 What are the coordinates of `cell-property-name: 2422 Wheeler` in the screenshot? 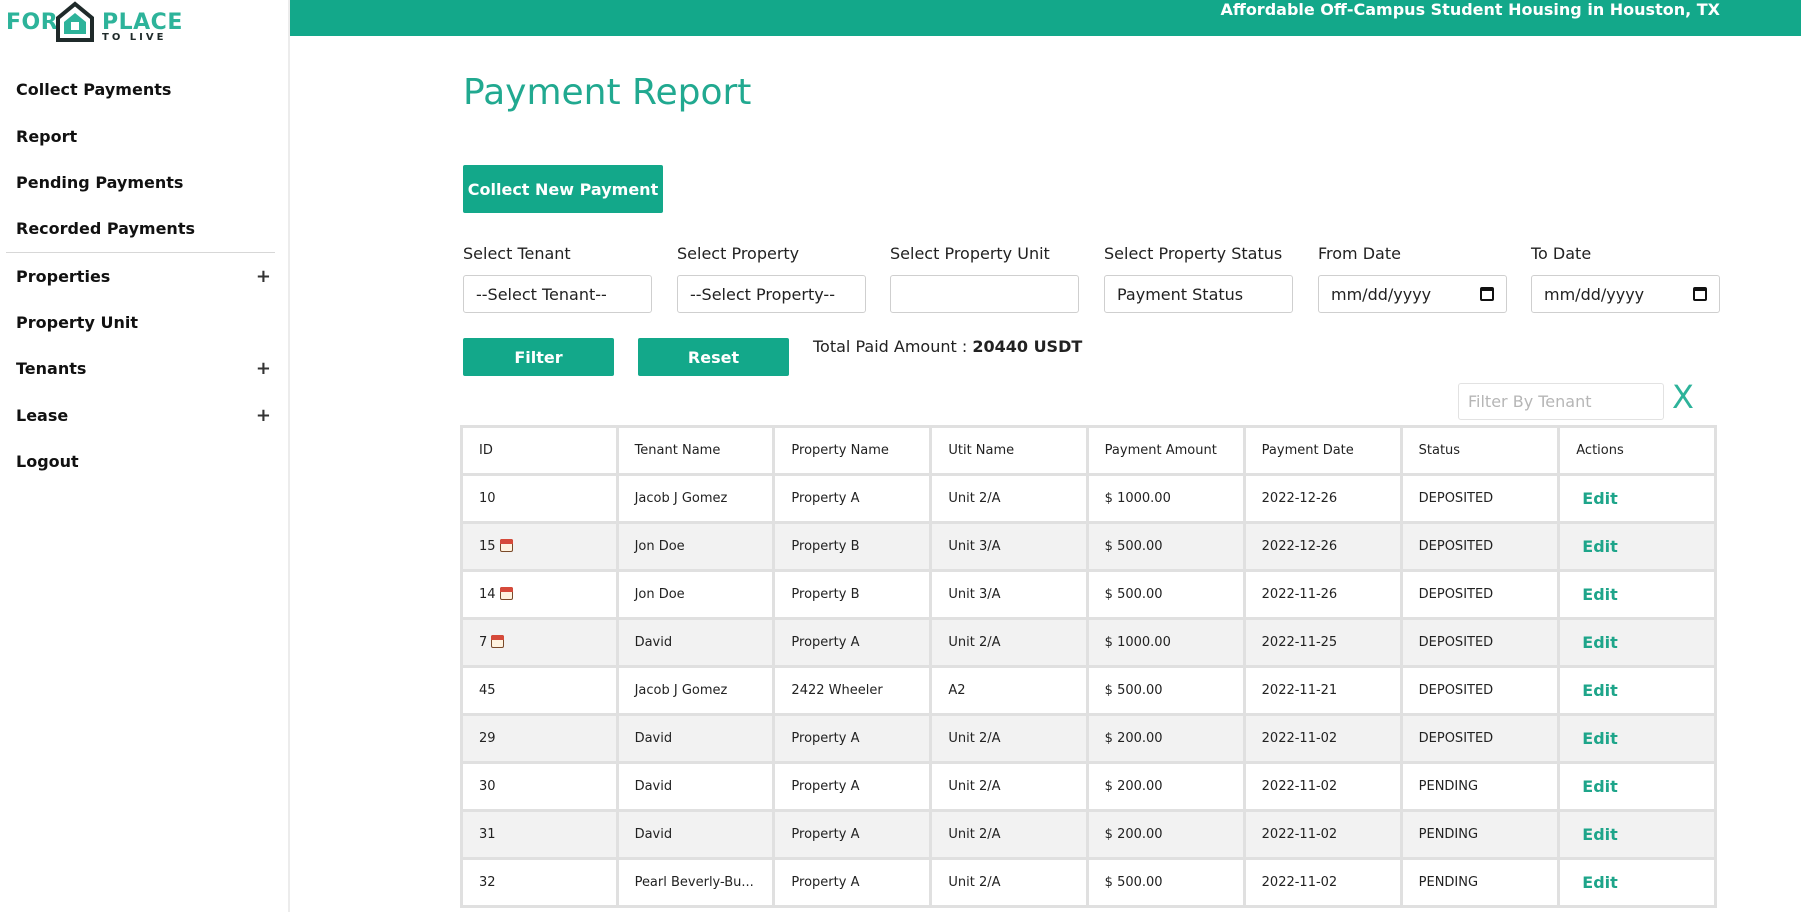 It's located at (852, 690).